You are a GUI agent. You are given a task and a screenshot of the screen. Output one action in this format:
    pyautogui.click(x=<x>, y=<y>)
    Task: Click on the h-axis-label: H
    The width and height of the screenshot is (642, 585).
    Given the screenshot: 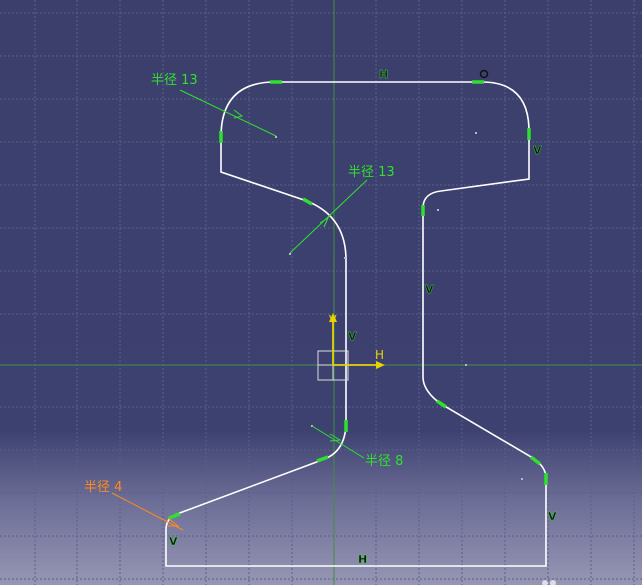 What is the action you would take?
    pyautogui.click(x=379, y=355)
    